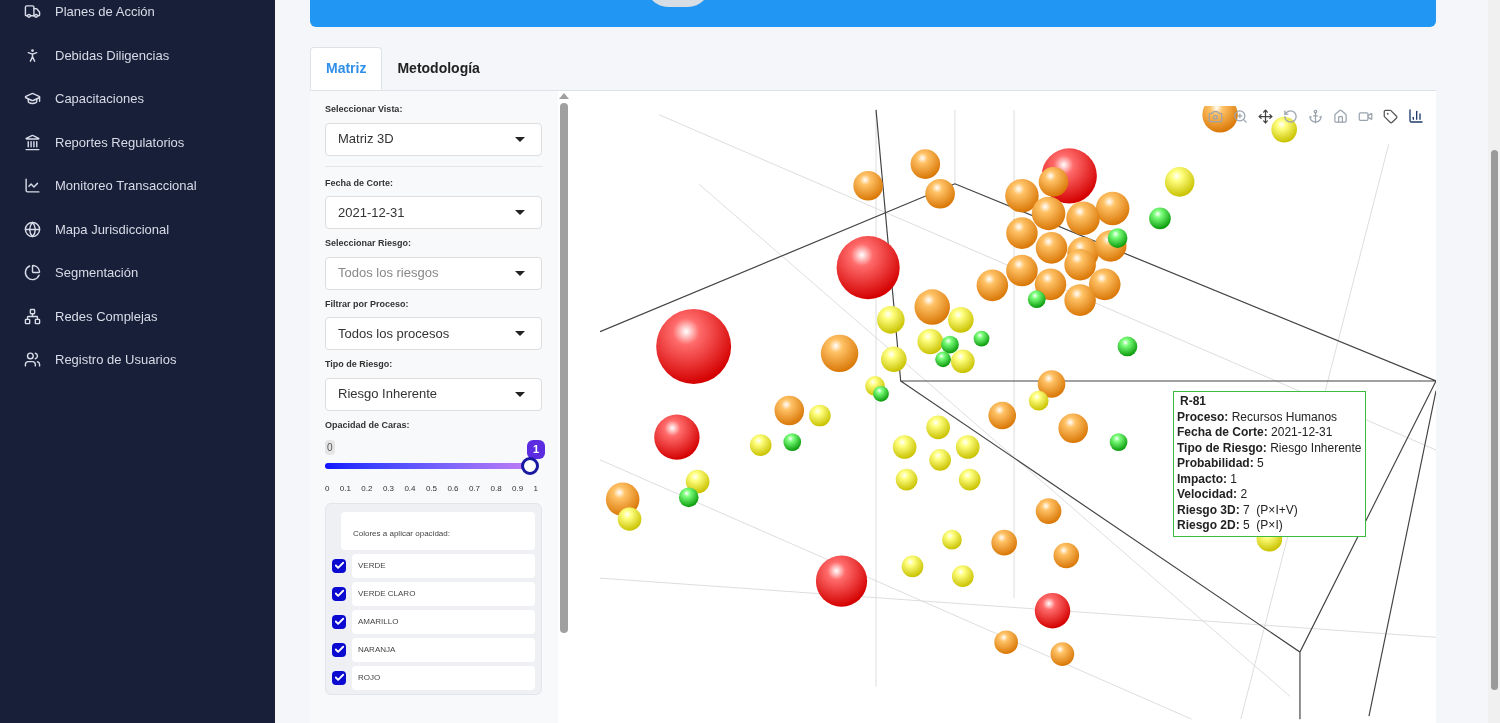  What do you see at coordinates (474, 488) in the screenshot?
I see `tick-label: 0.7` at bounding box center [474, 488].